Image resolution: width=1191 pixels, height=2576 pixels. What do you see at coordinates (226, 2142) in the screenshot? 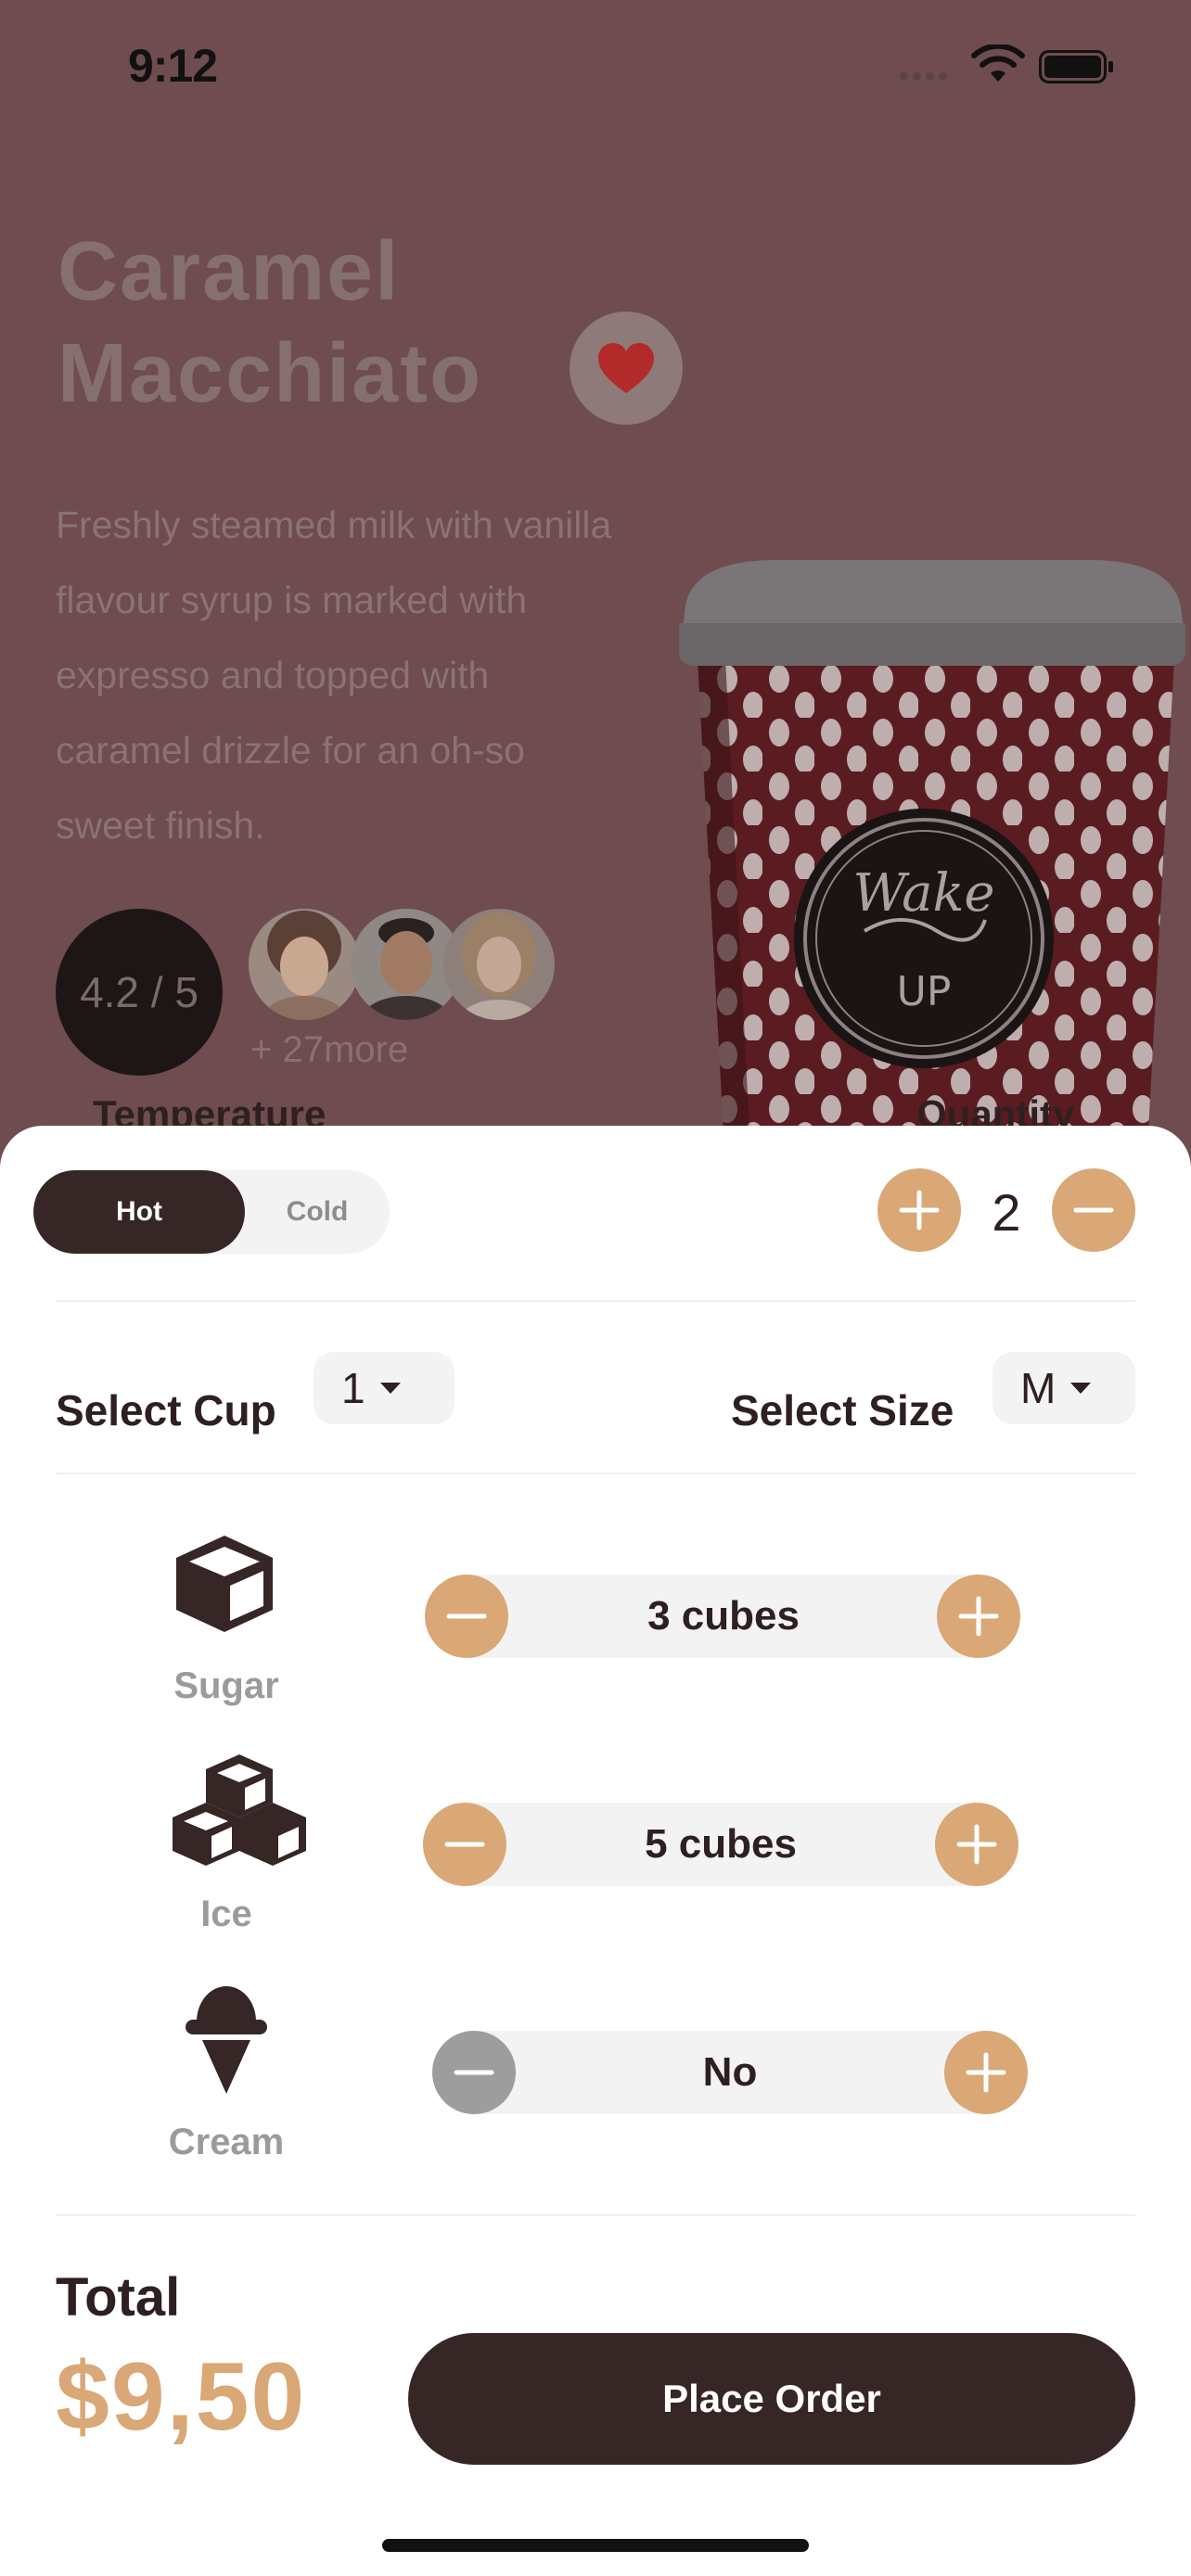
I see `cream-label: Cream` at bounding box center [226, 2142].